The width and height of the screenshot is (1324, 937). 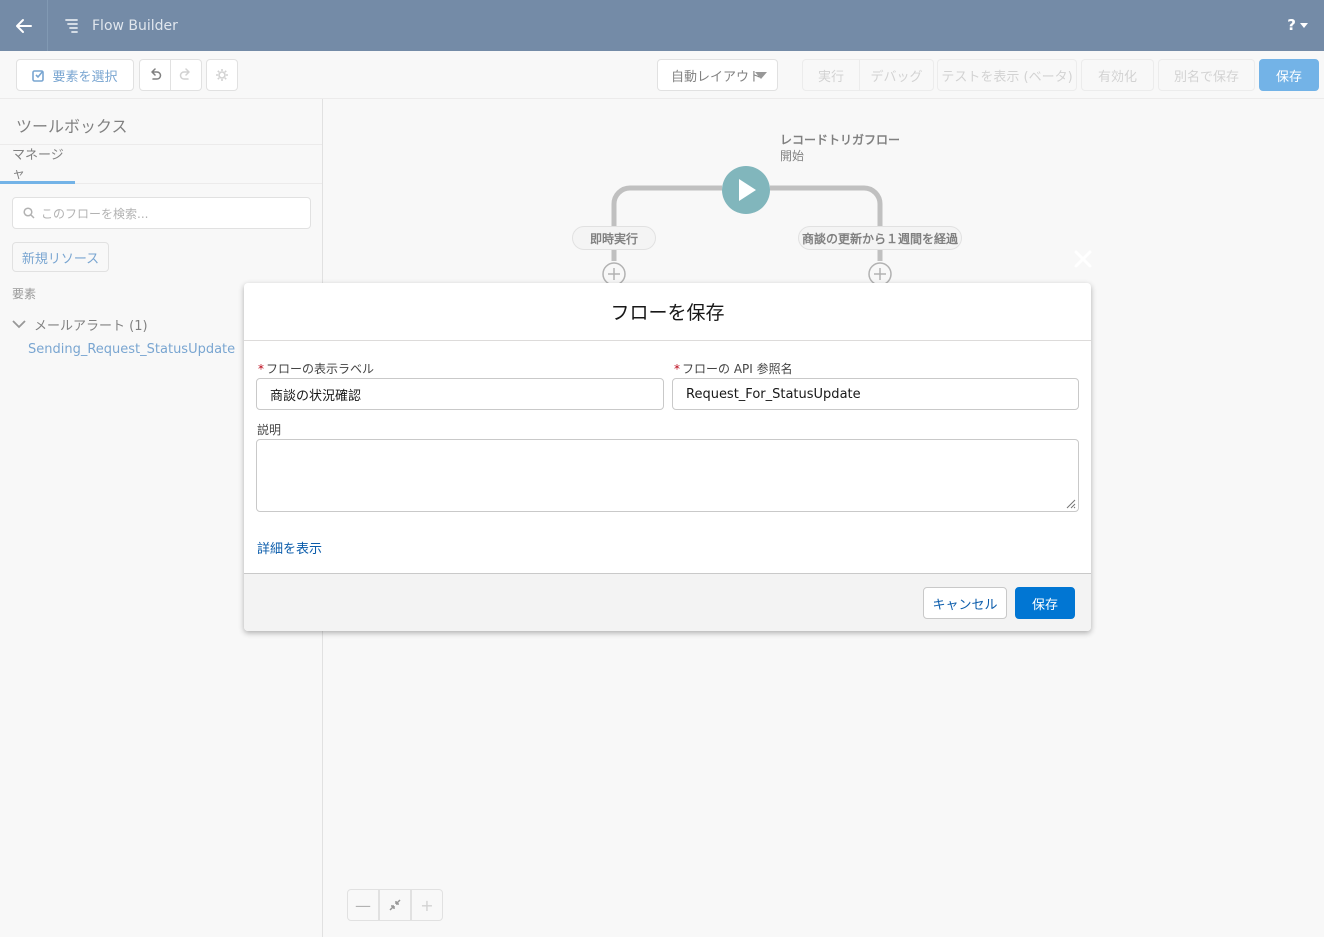 I want to click on api-name-field-label: * フローの API 参照名, so click(x=733, y=368).